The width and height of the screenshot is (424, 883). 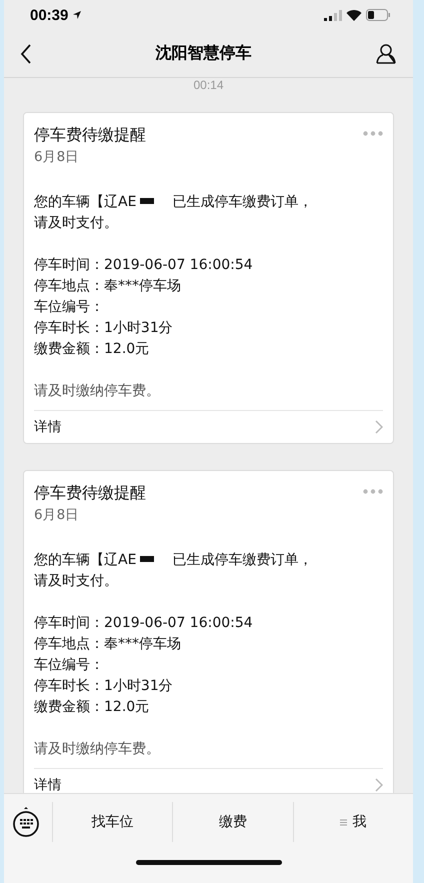 I want to click on wifi-icon, so click(x=354, y=15).